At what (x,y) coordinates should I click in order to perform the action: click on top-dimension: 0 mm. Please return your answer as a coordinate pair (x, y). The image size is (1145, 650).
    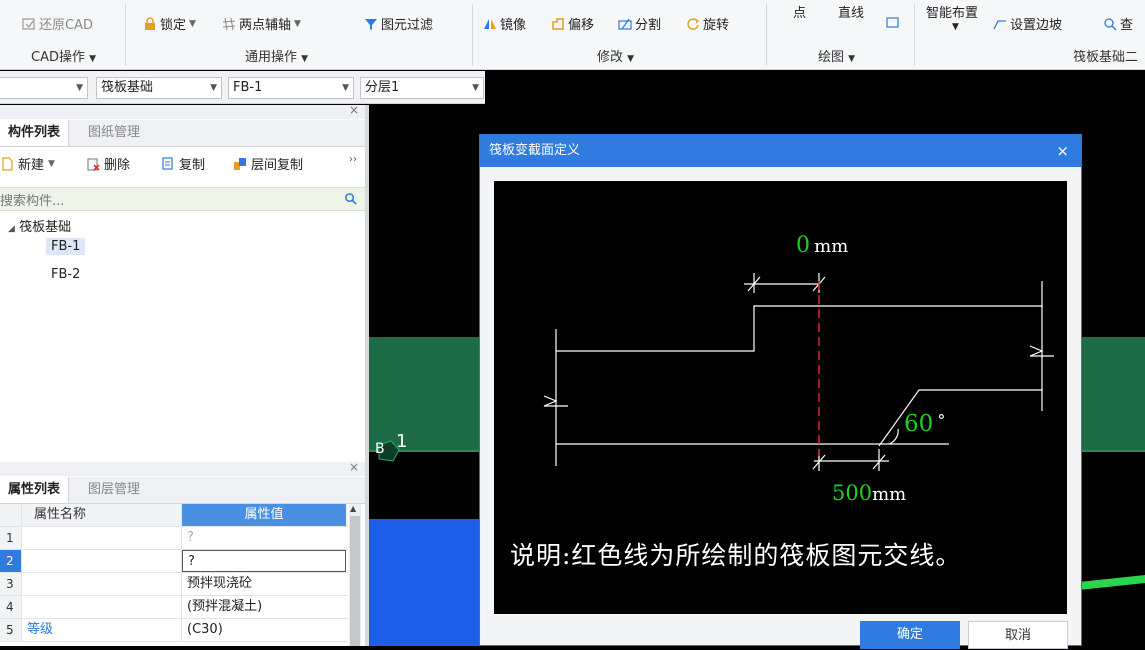
    Looking at the image, I should click on (822, 245).